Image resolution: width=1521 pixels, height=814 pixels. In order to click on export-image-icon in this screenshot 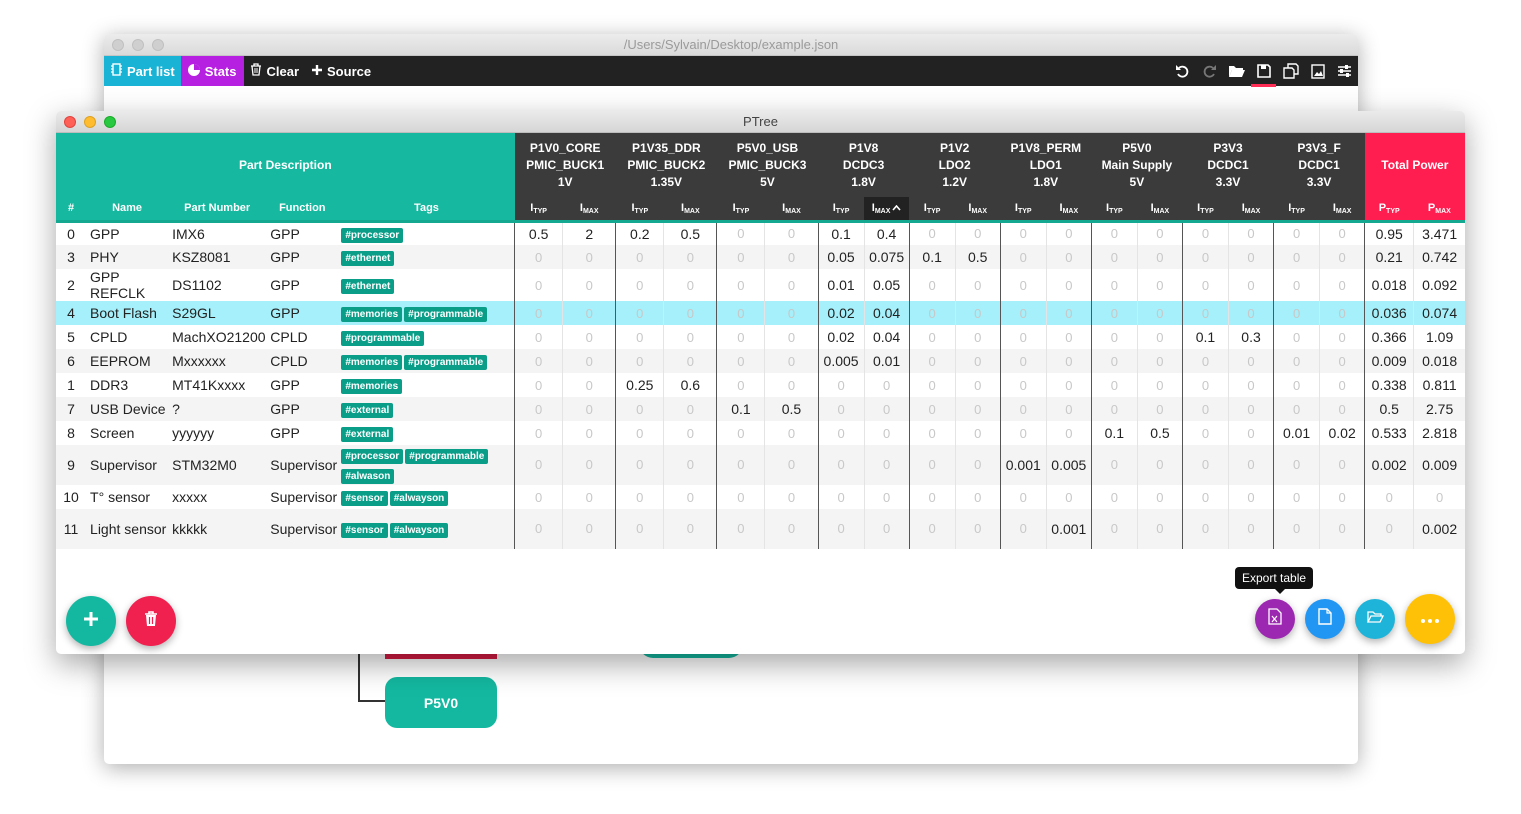, I will do `click(1317, 71)`.